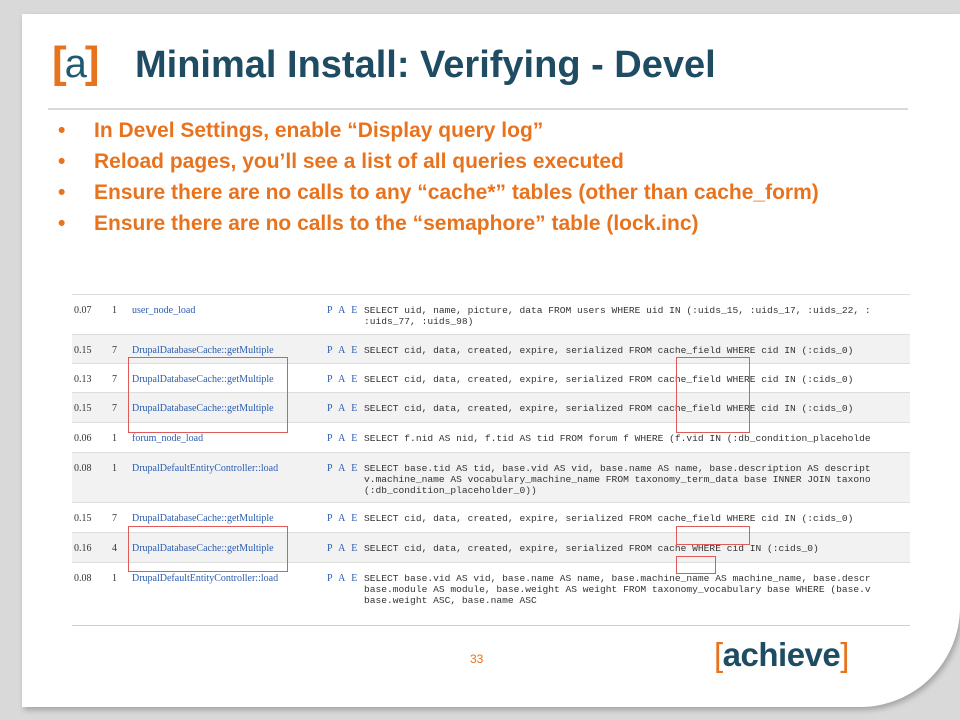 Image resolution: width=960 pixels, height=720 pixels. What do you see at coordinates (59, 62) in the screenshot?
I see `logo-left-bracket: [` at bounding box center [59, 62].